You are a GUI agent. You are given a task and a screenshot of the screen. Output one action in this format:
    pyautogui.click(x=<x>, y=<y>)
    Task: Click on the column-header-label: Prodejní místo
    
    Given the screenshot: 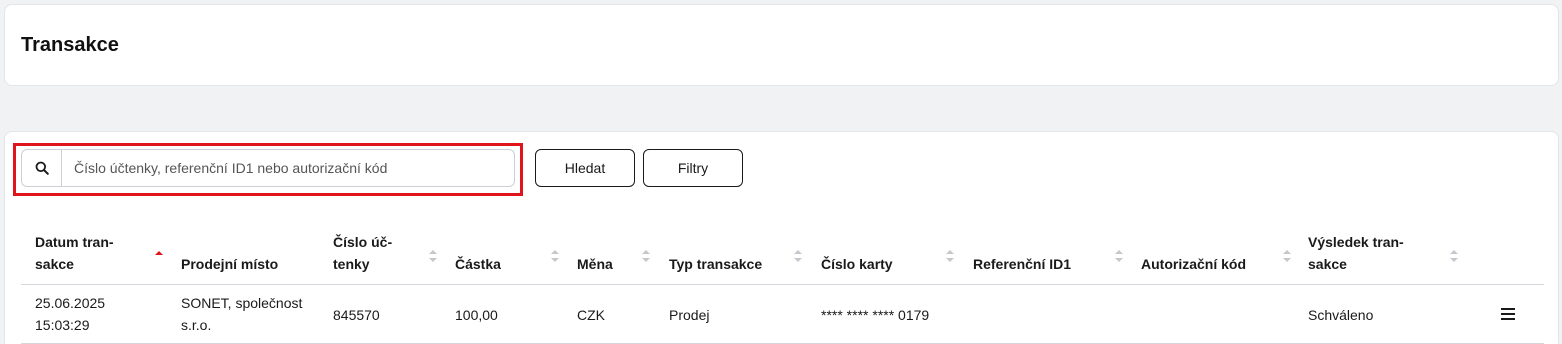 What is the action you would take?
    pyautogui.click(x=230, y=264)
    